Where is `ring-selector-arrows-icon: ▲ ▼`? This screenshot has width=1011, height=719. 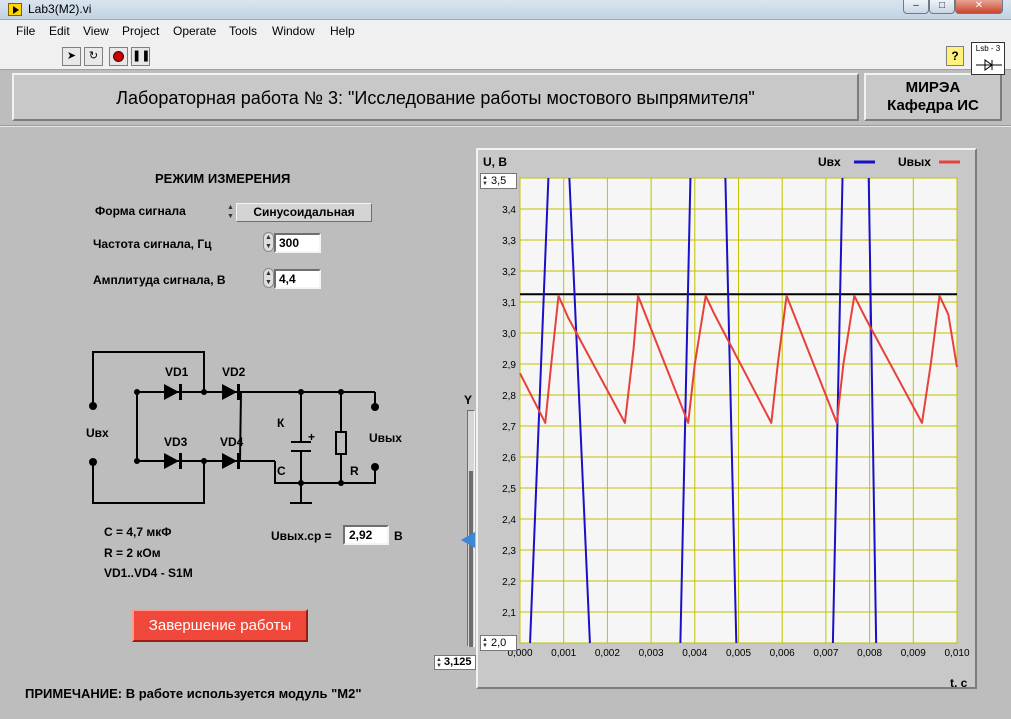 ring-selector-arrows-icon: ▲ ▼ is located at coordinates (230, 212).